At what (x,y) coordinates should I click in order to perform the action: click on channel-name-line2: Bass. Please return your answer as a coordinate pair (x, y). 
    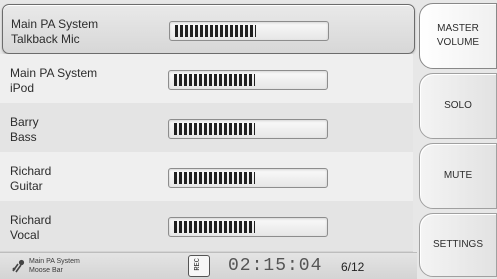
    Looking at the image, I should click on (23, 137).